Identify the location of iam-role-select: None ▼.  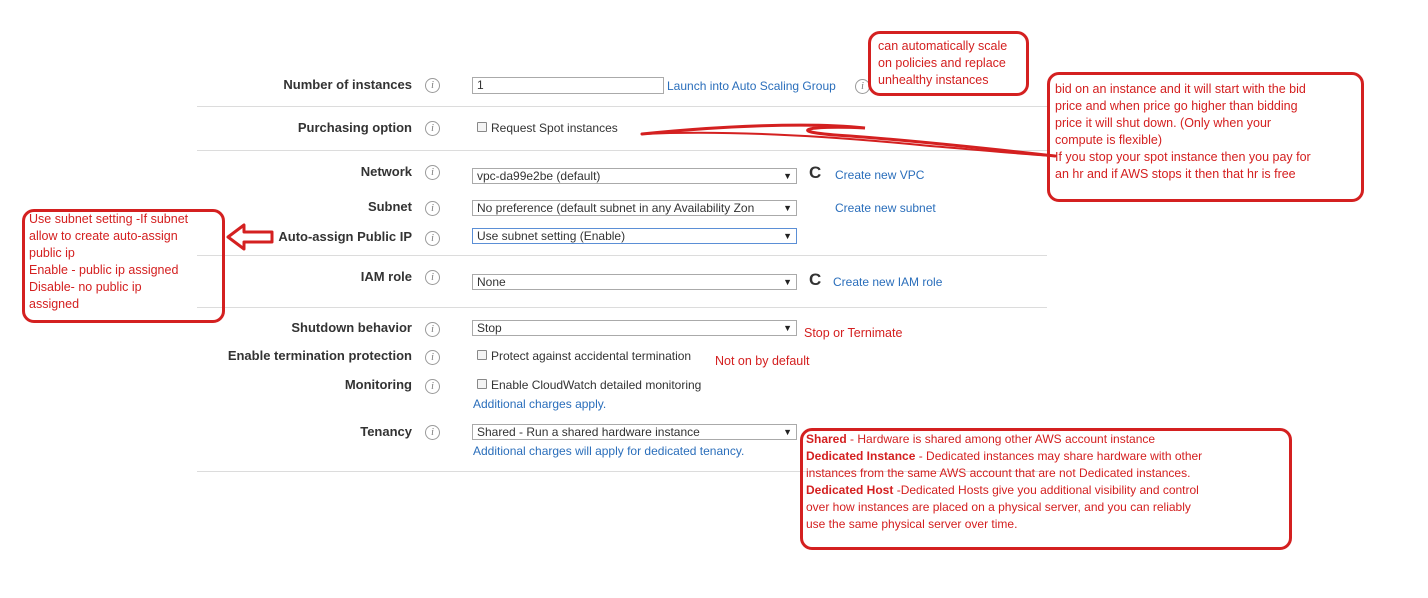
(634, 282).